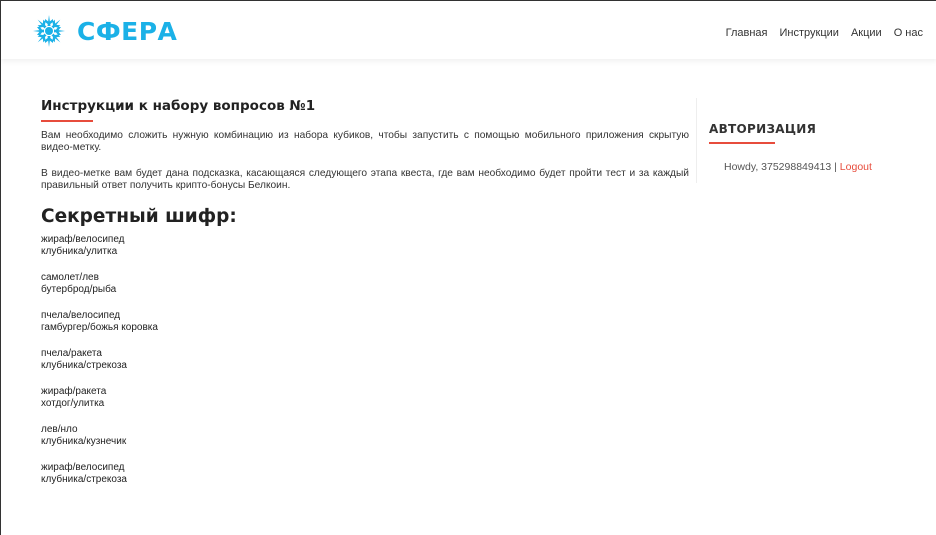  Describe the element at coordinates (49, 31) in the screenshot. I see `snowflake-icon` at that location.